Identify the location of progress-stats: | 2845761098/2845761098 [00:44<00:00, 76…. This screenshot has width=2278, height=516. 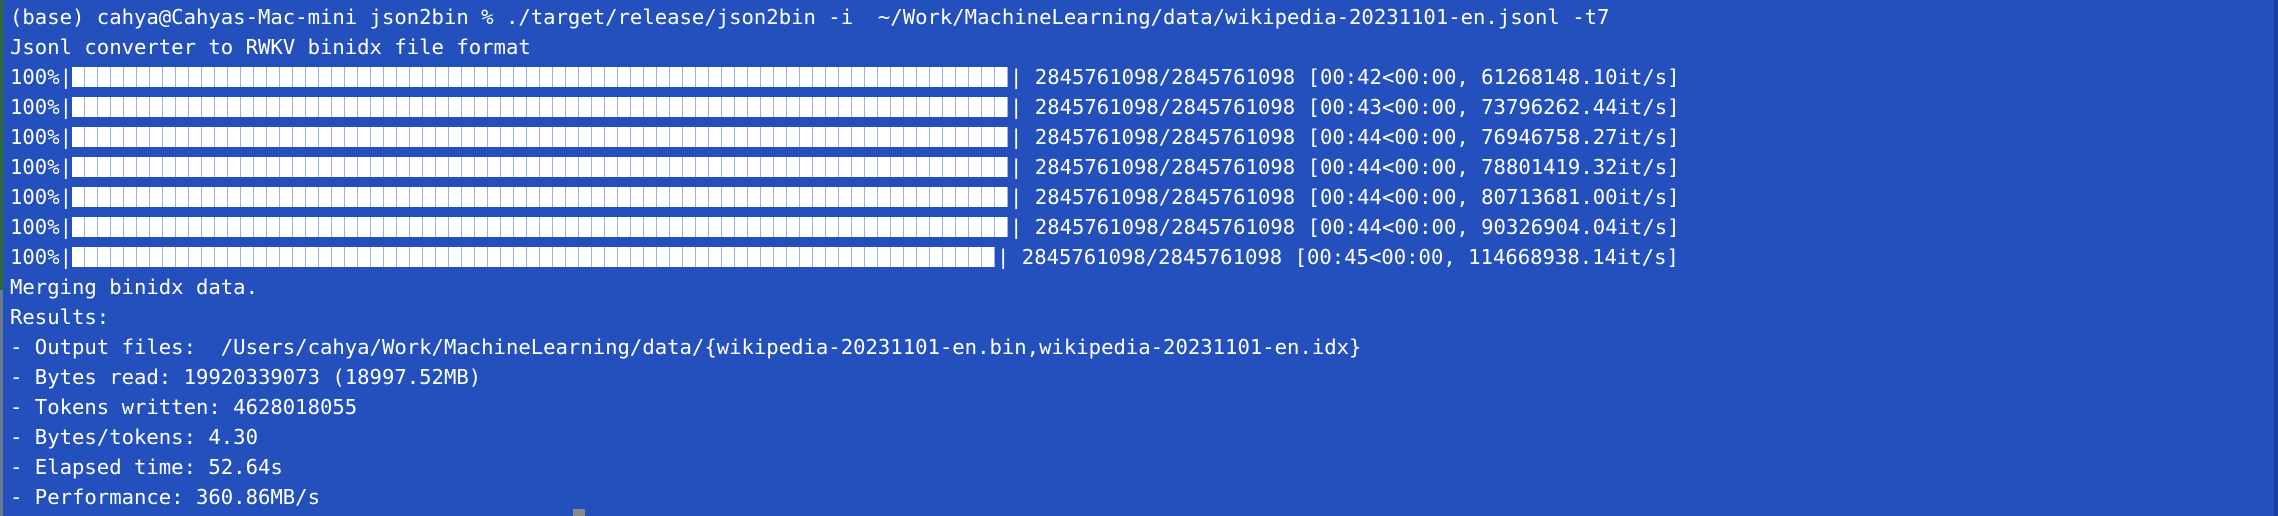
(1345, 137).